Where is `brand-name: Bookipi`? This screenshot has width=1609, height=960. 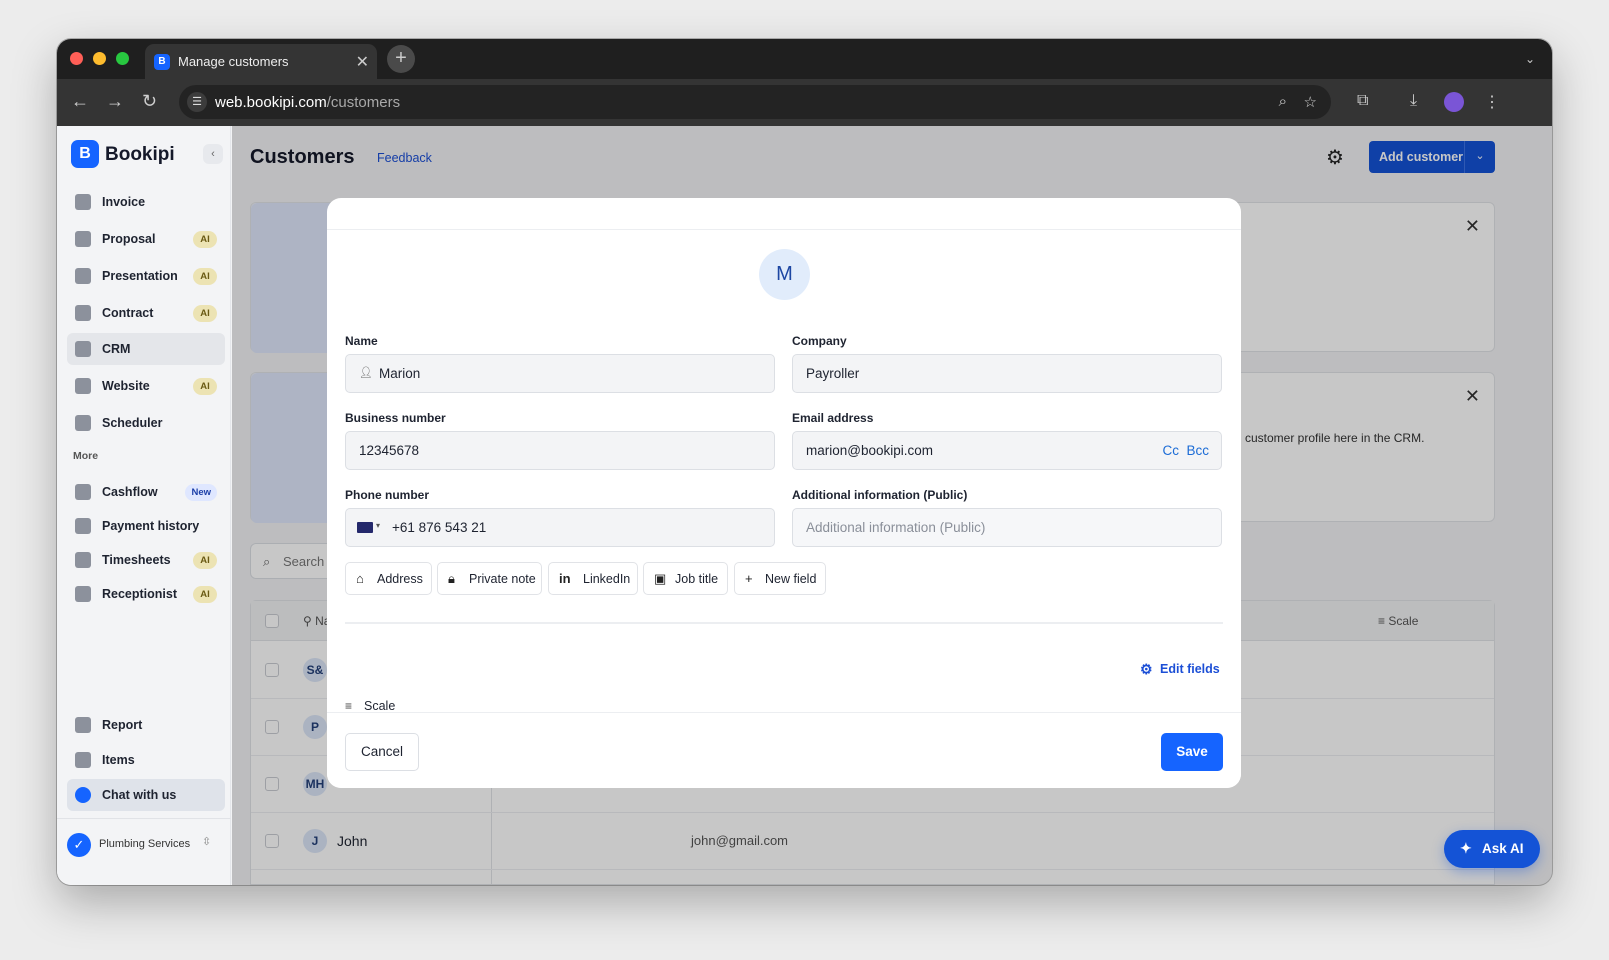
brand-name: Bookipi is located at coordinates (140, 154).